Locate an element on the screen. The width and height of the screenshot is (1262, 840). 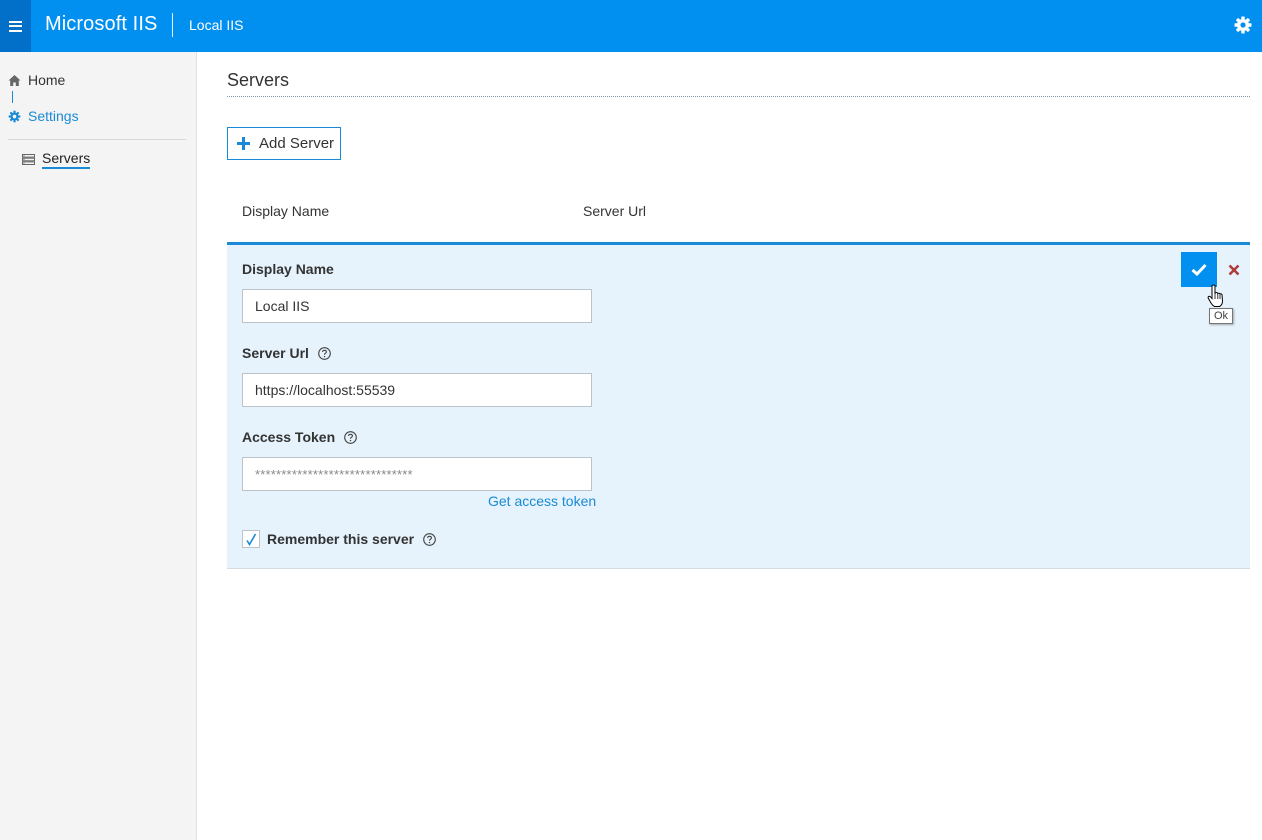
column-header-server-url: Server Url is located at coordinates (614, 211).